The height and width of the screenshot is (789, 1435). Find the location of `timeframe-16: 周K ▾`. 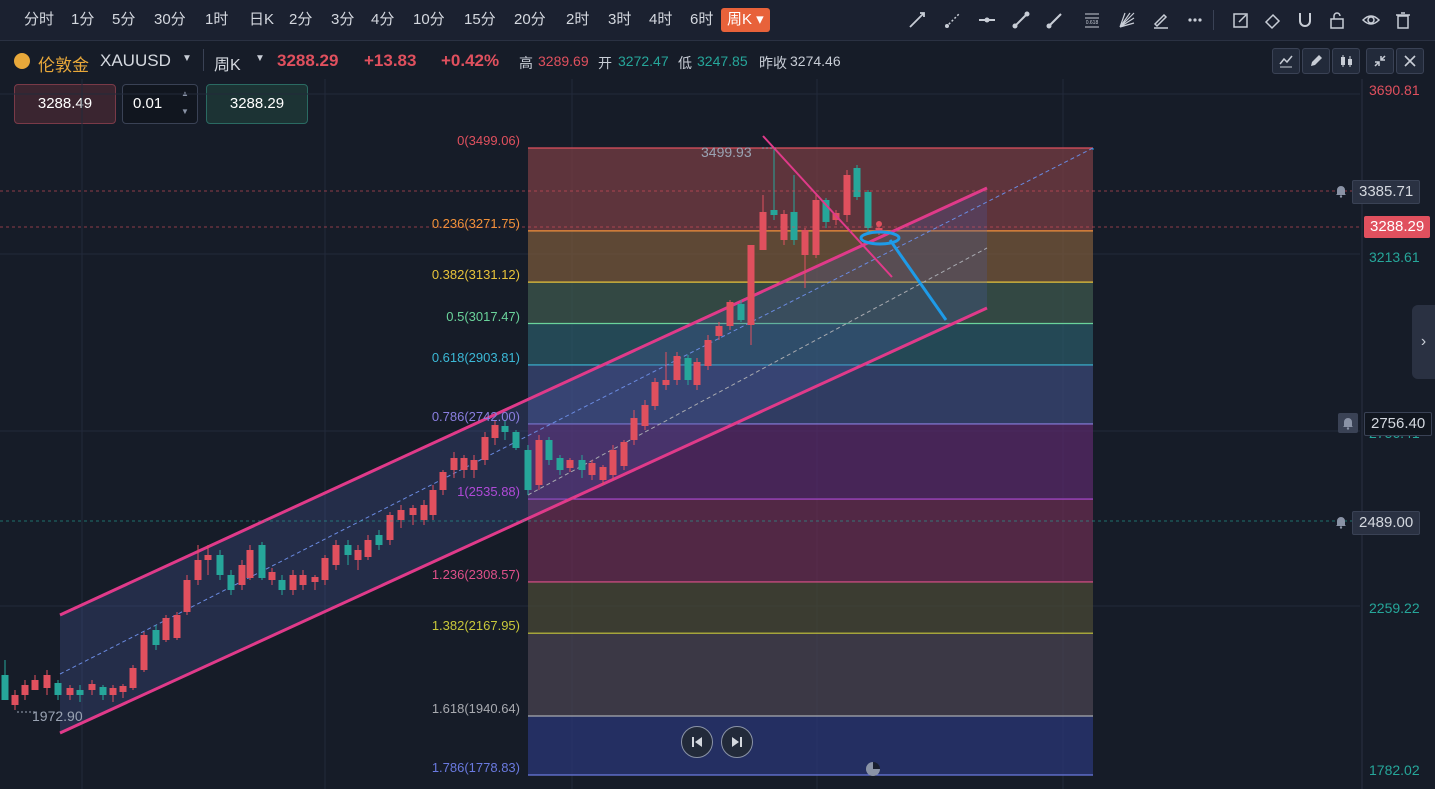

timeframe-16: 周K ▾ is located at coordinates (745, 20).